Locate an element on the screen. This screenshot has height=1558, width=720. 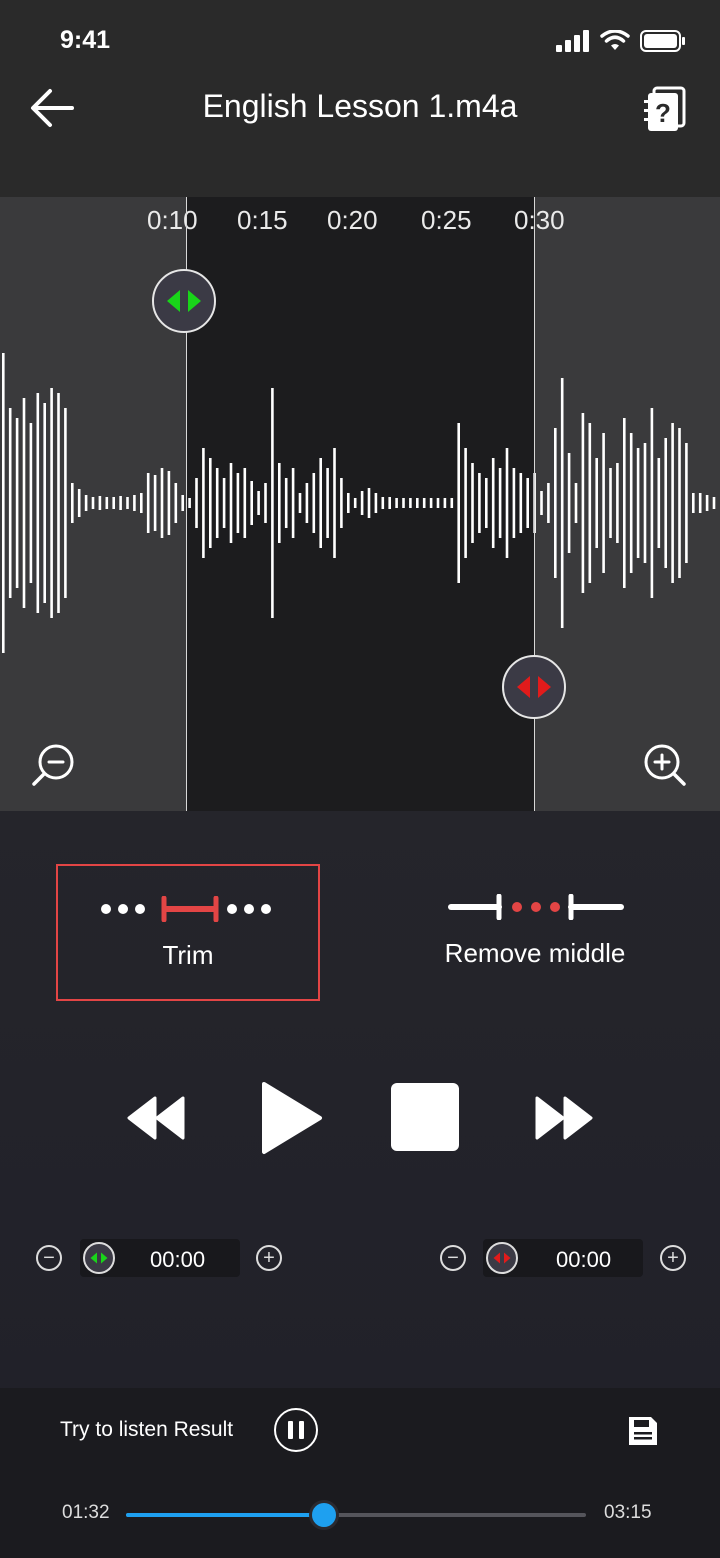
help-button: ? is located at coordinates (666, 108).